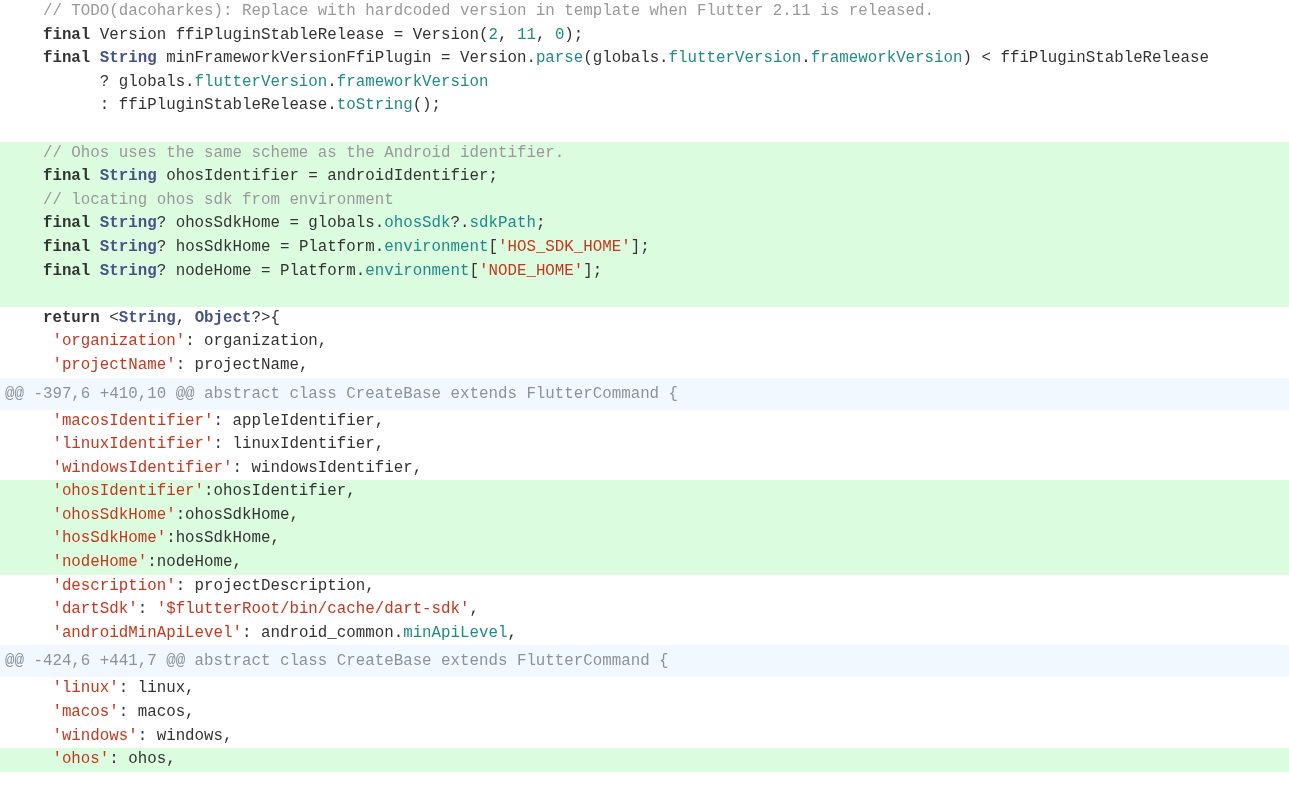 This screenshot has height=789, width=1289. I want to click on code-line: 'macosIdentifier': appleIdentifier,, so click(218, 421).